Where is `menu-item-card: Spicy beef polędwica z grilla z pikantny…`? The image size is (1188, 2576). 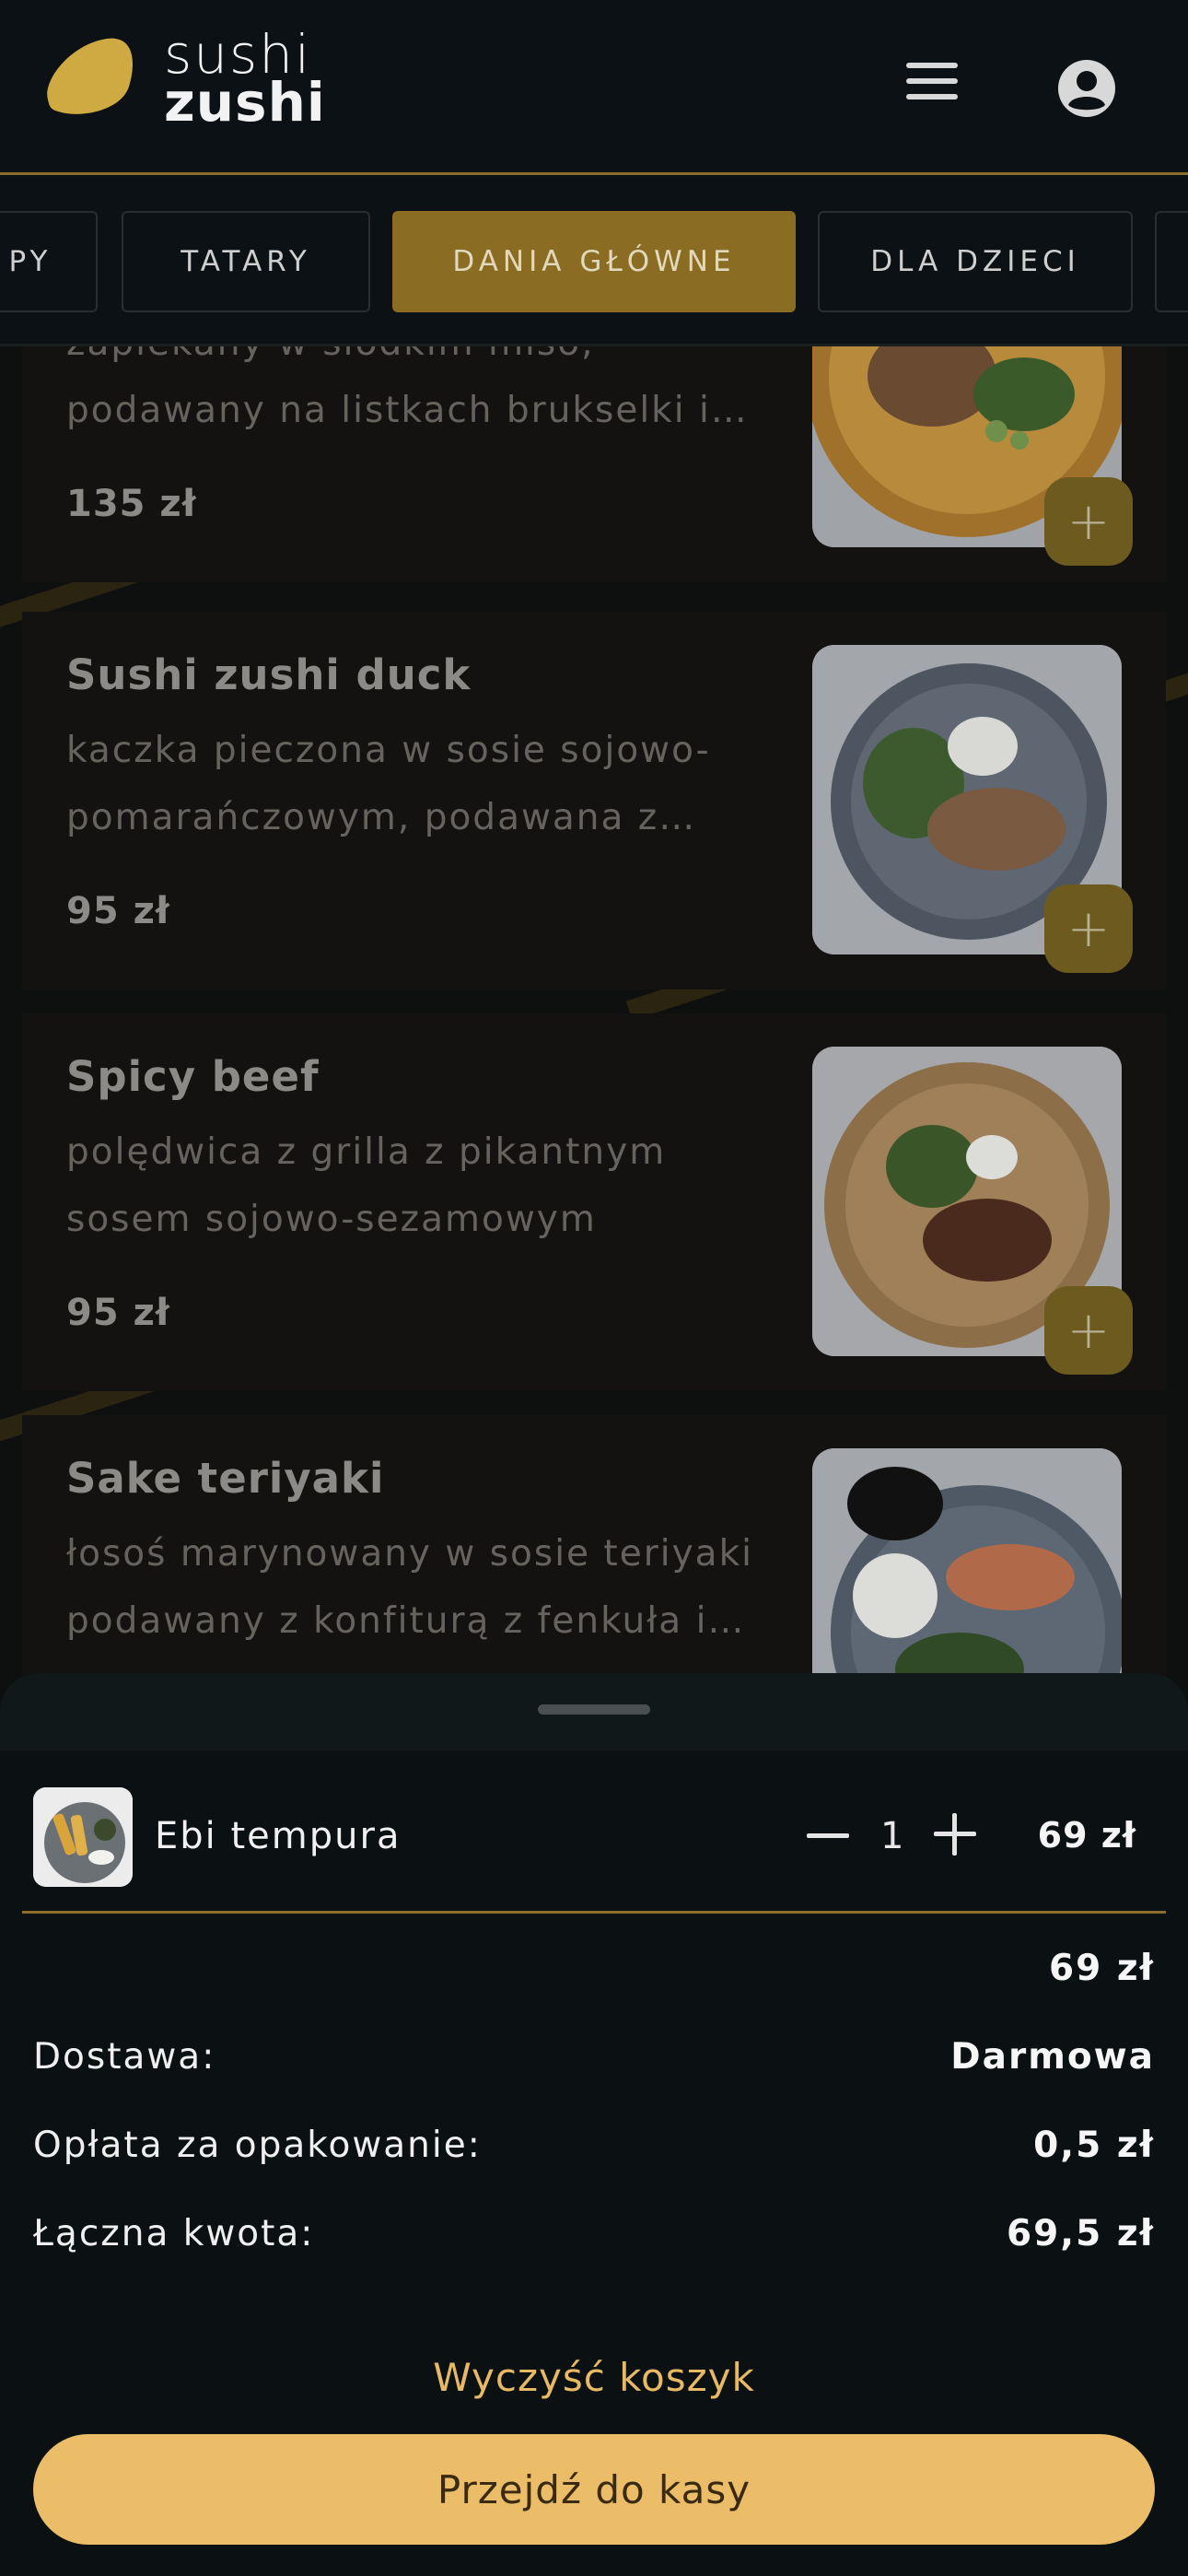
menu-item-card: Spicy beef polędwica z grilla z pikantny… is located at coordinates (594, 1202).